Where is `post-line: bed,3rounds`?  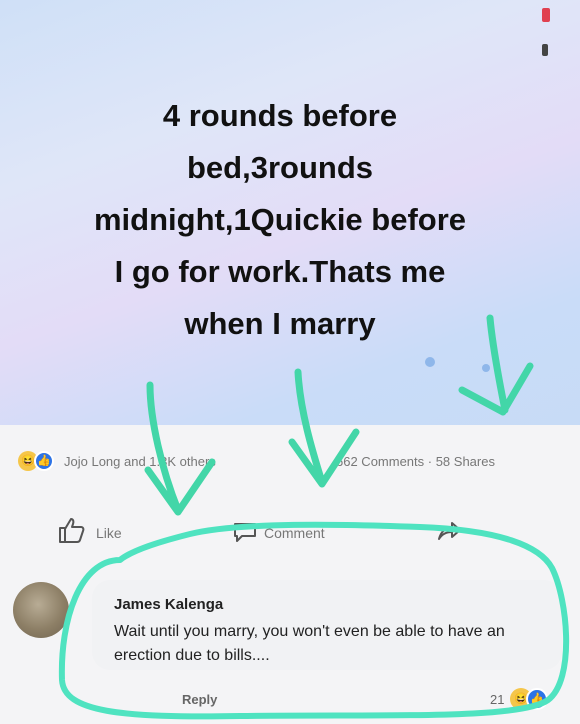 post-line: bed,3rounds is located at coordinates (279, 167).